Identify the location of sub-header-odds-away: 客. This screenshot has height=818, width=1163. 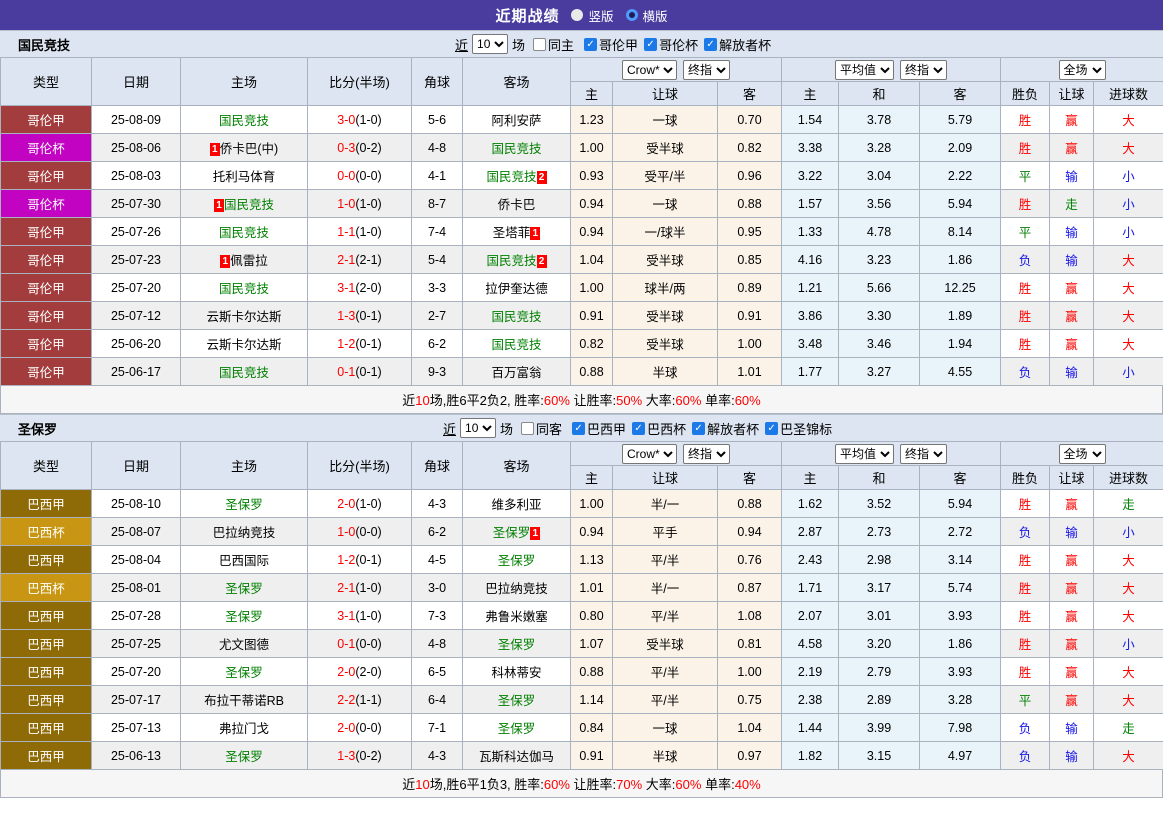
(749, 93).